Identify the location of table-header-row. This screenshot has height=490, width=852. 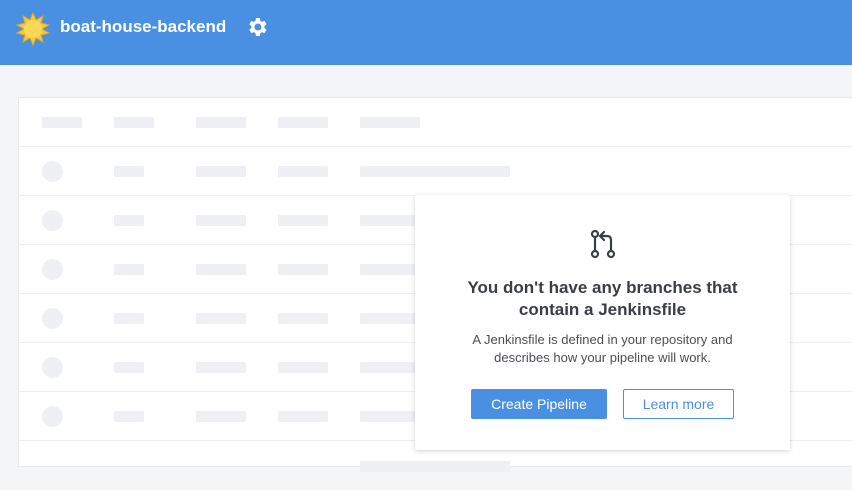
(435, 122).